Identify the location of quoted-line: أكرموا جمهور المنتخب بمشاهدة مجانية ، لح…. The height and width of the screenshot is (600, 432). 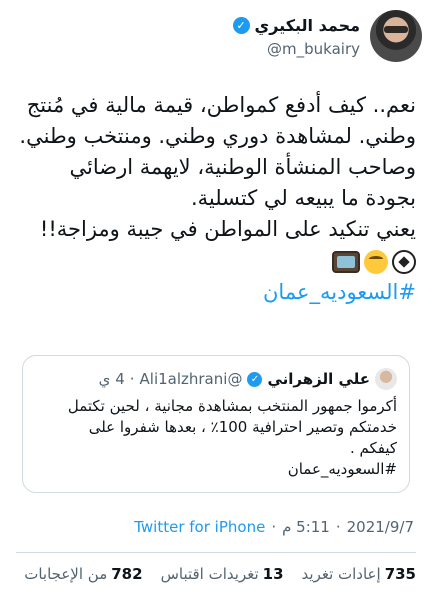
(232, 406).